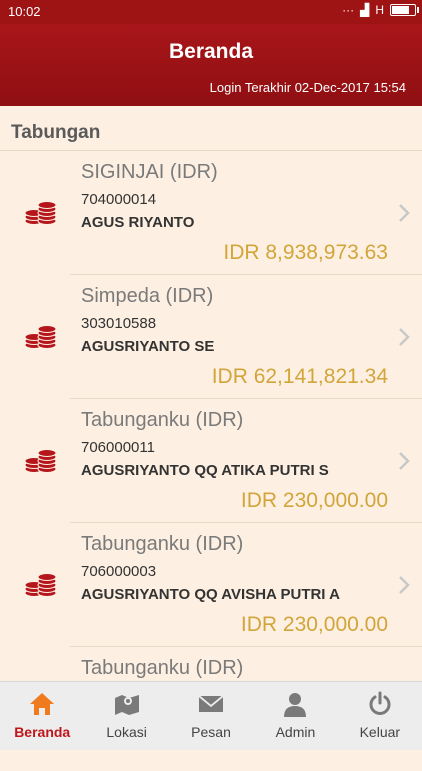 The image size is (422, 771). I want to click on nav-label: Pesan, so click(211, 732).